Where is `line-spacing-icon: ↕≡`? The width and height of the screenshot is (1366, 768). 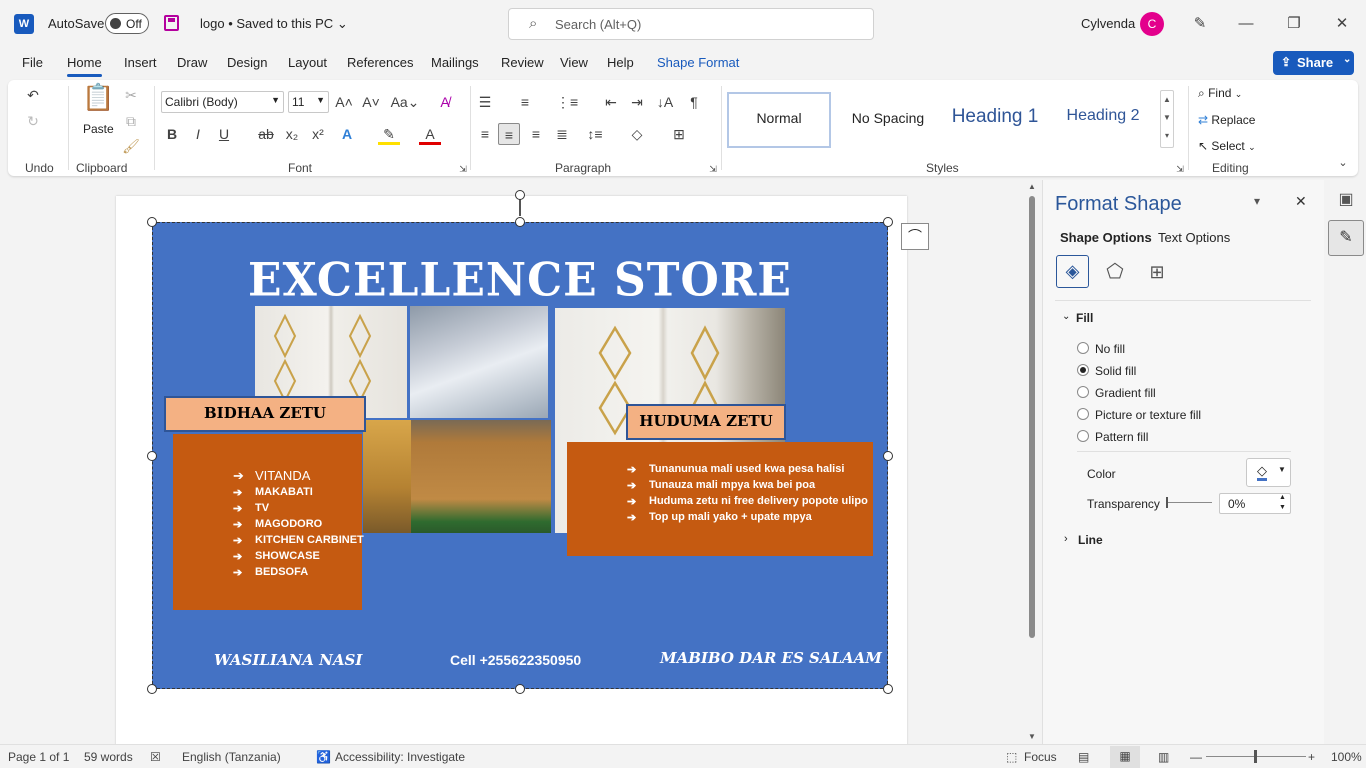 line-spacing-icon: ↕≡ is located at coordinates (595, 134).